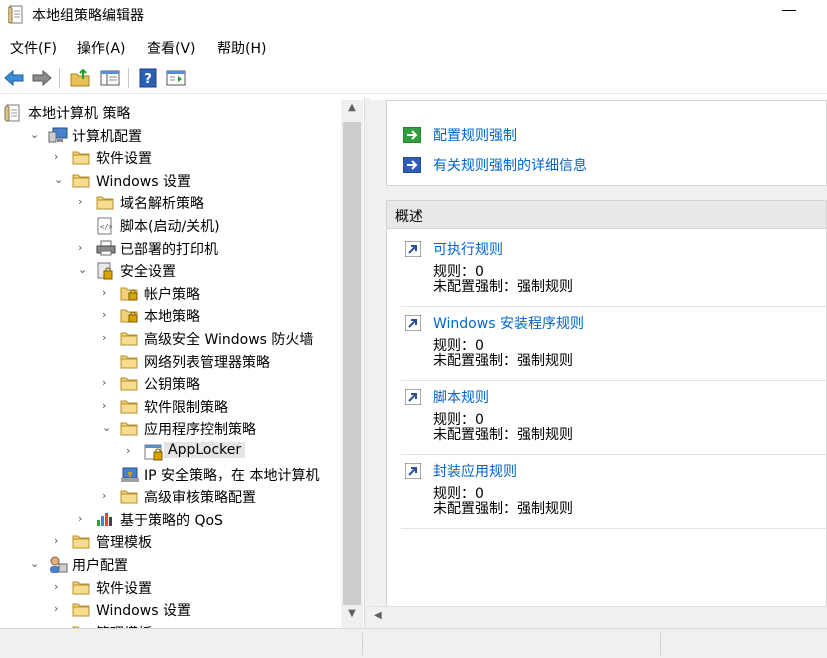 Image resolution: width=827 pixels, height=658 pixels. I want to click on help-icon: ?, so click(148, 78).